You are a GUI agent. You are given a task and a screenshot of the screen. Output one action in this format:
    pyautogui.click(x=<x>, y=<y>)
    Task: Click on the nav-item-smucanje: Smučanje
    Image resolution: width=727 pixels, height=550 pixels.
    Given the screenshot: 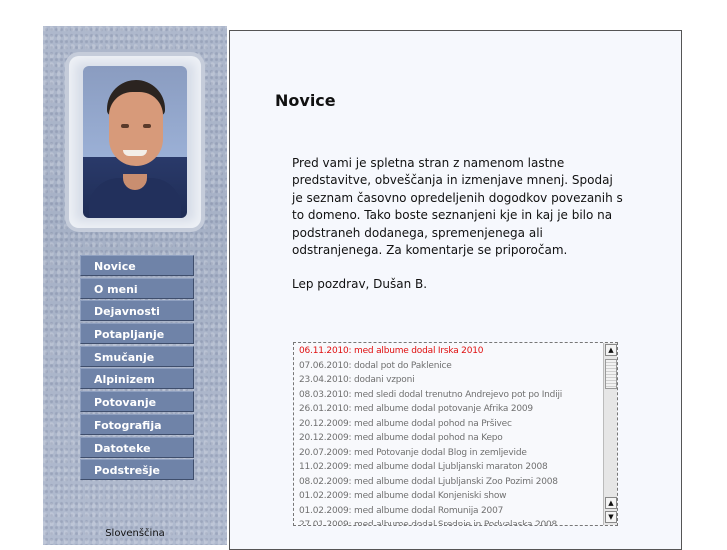 What is the action you would take?
    pyautogui.click(x=137, y=356)
    